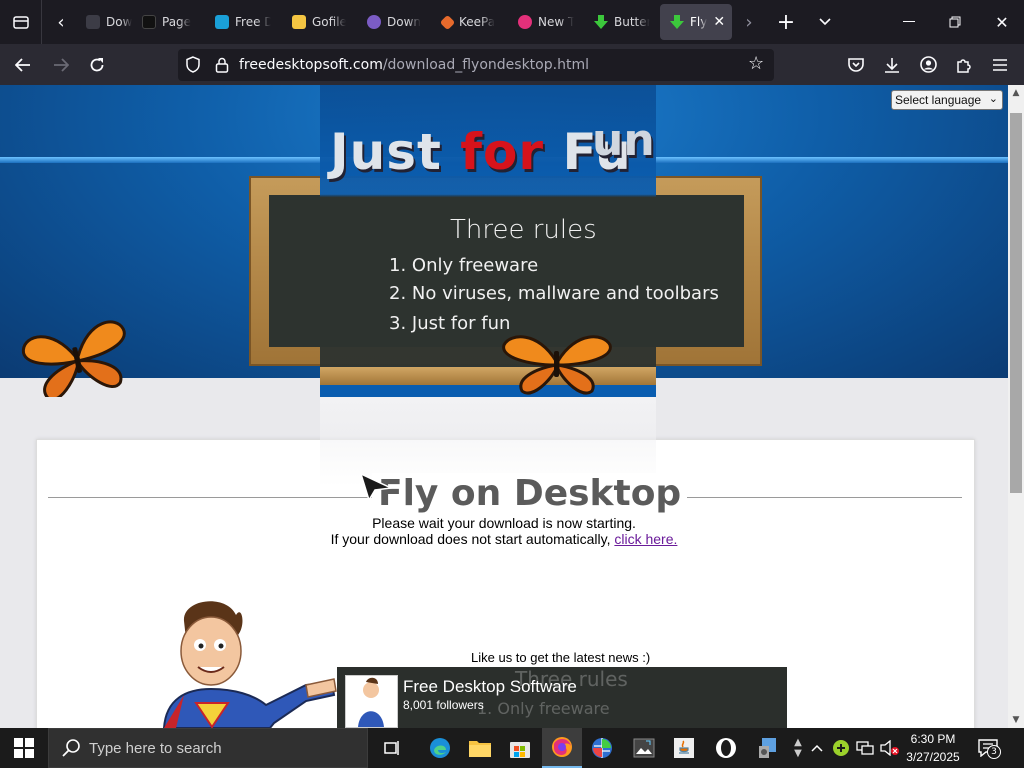 Image resolution: width=1024 pixels, height=768 pixels. I want to click on notification-center-icon: 3, so click(988, 748).